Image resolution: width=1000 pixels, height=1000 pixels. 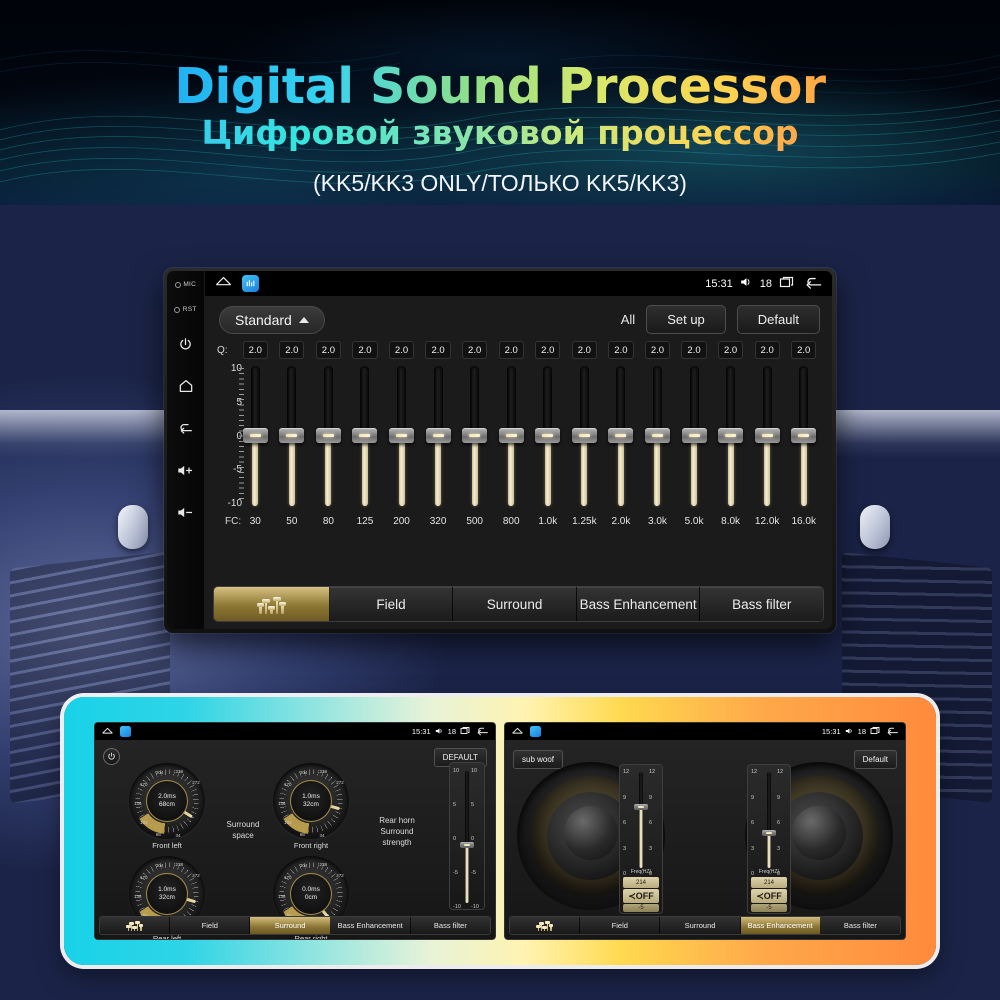 I want to click on knob-tick-label: 238, so click(x=323, y=772).